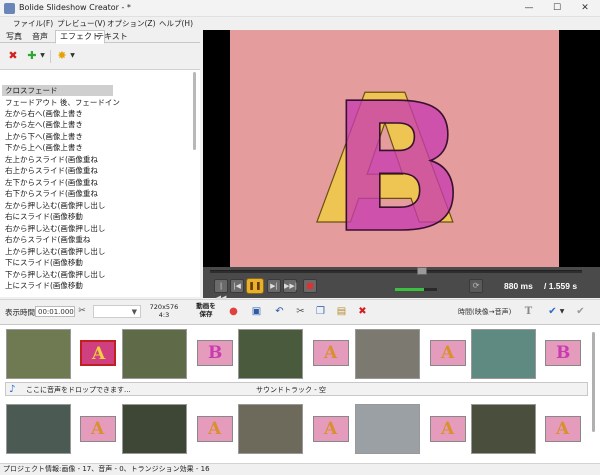 This screenshot has height=475, width=600. Describe the element at coordinates (164, 315) in the screenshot. I see `resolution-ratio: 4:3` at that location.